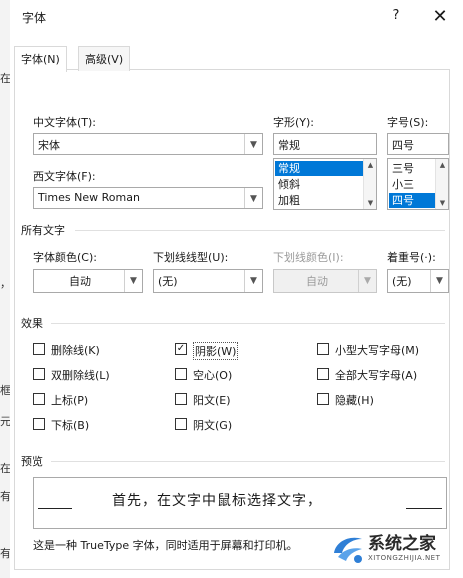  What do you see at coordinates (348, 550) in the screenshot?
I see `watermark-logo-icon` at bounding box center [348, 550].